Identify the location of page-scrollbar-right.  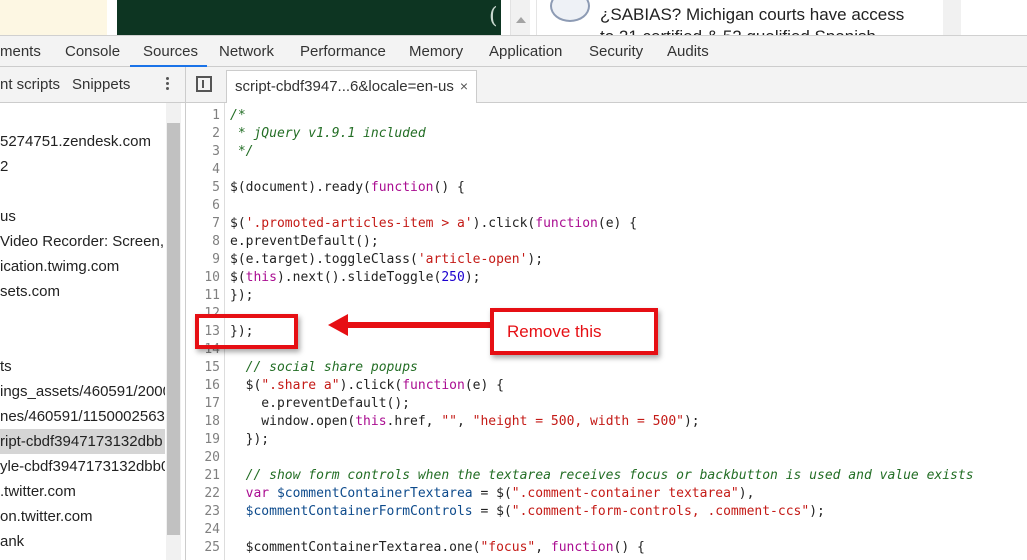
(952, 17).